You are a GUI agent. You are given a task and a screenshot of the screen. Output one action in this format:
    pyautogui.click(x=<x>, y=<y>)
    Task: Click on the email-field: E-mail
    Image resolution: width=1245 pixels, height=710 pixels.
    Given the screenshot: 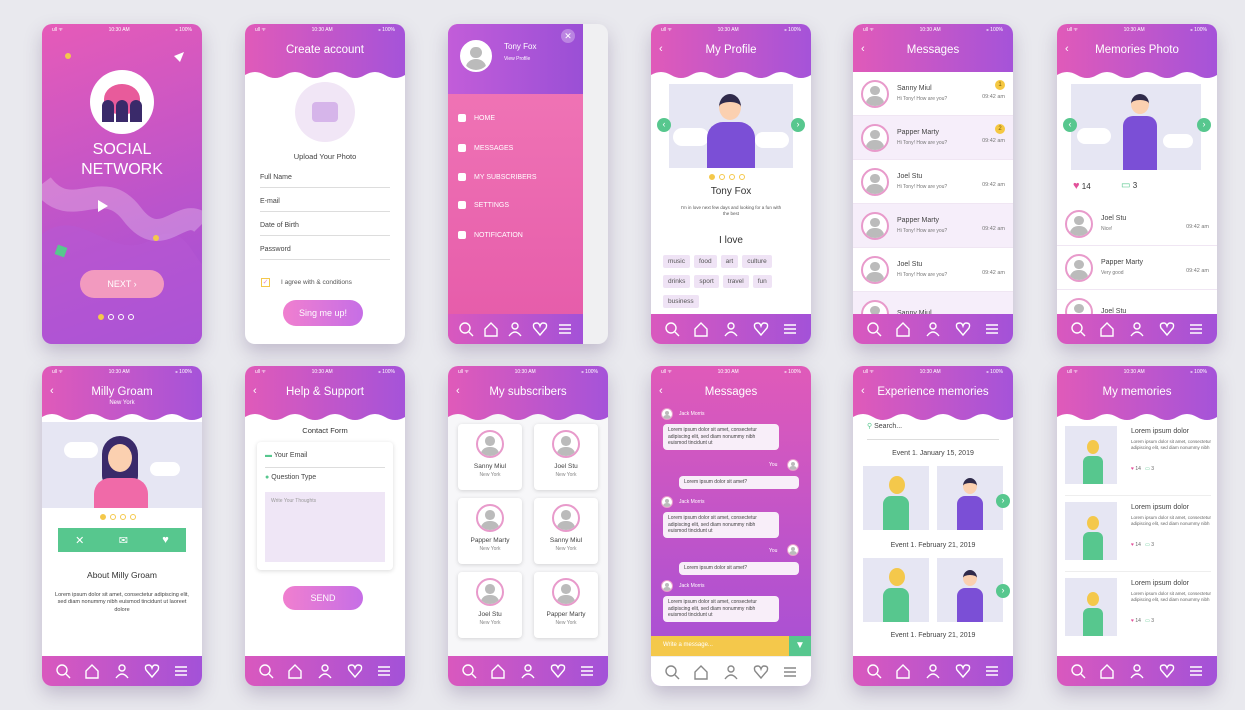 What is the action you would take?
    pyautogui.click(x=325, y=201)
    